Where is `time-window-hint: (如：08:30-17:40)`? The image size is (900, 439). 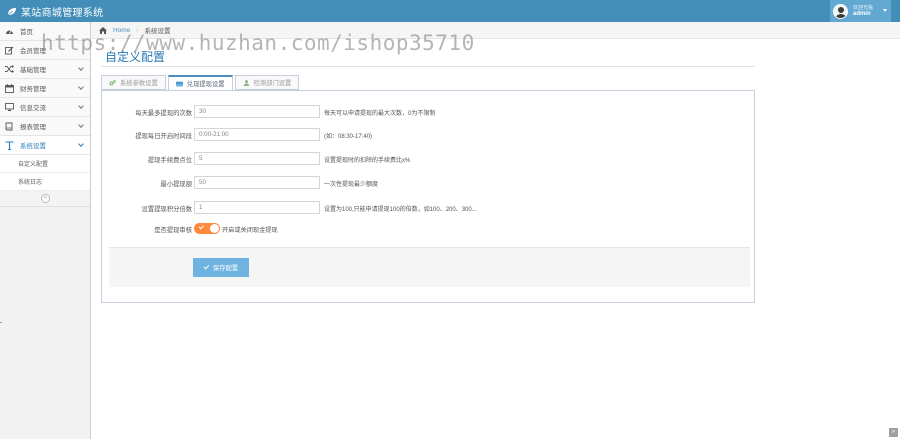
time-window-hint: (如：08:30-17:40) is located at coordinates (348, 137).